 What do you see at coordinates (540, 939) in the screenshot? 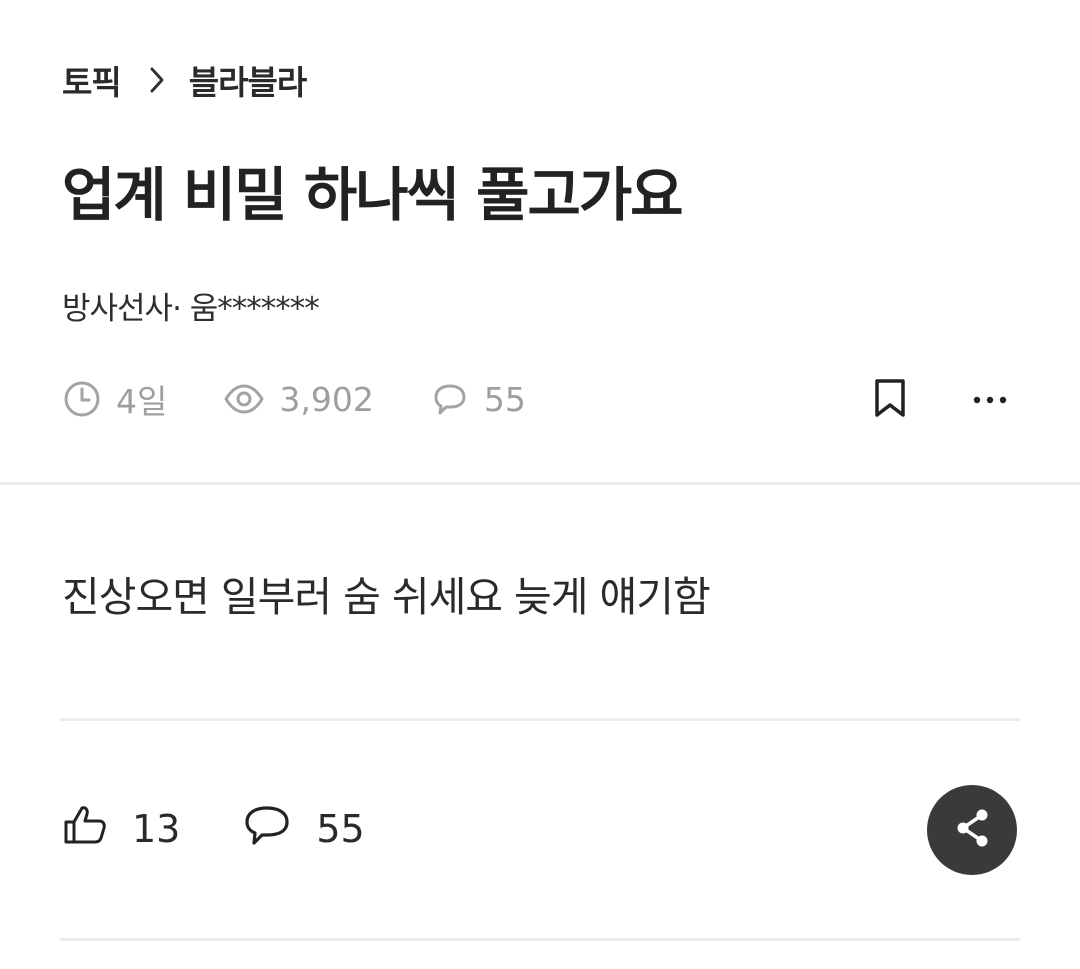
I see `actions-divider` at bounding box center [540, 939].